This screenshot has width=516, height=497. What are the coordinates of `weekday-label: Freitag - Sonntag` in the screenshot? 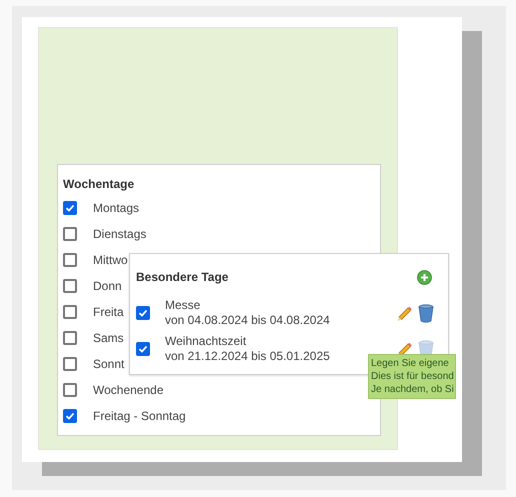 It's located at (139, 416).